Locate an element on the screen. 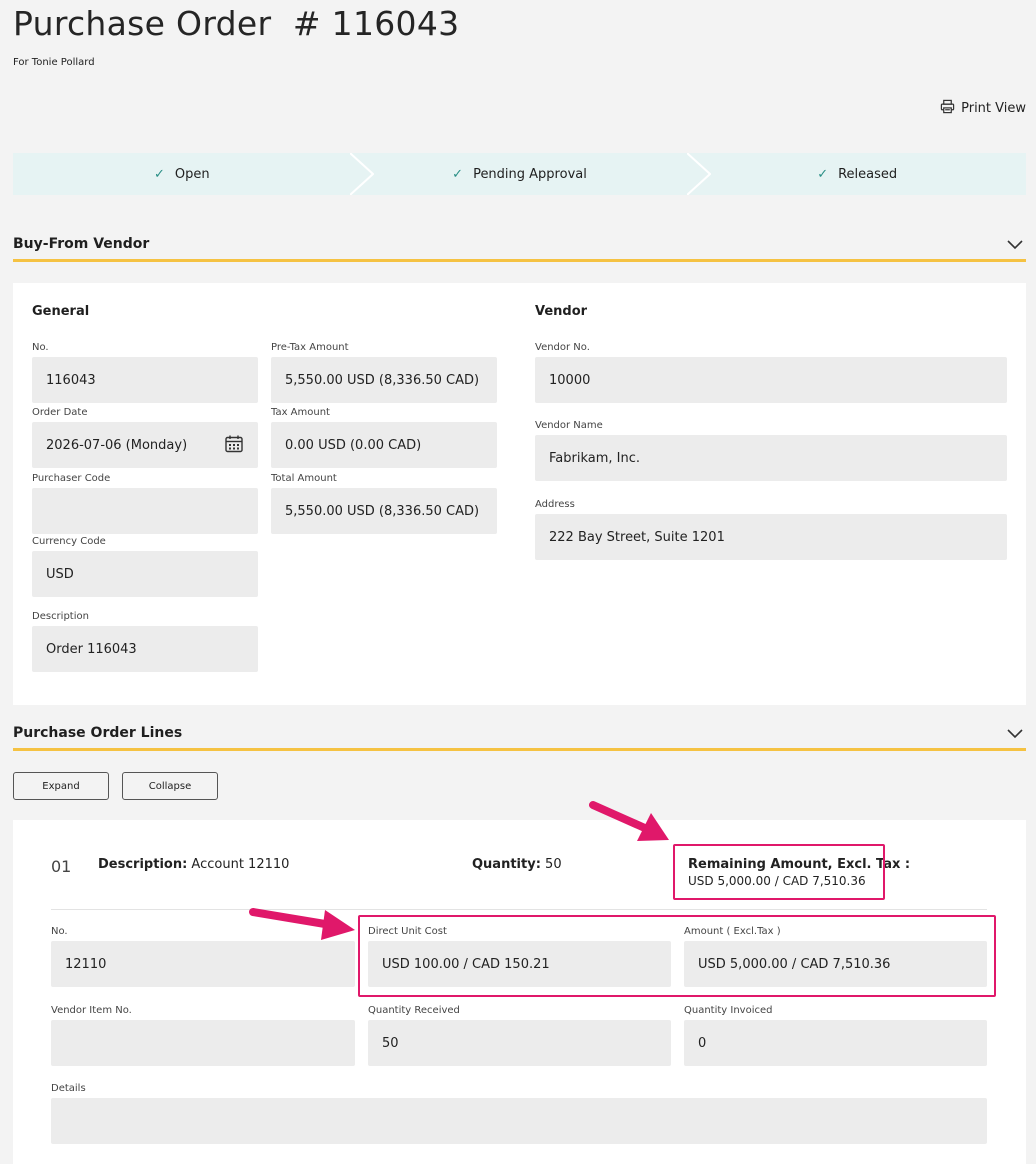 This screenshot has height=1164, width=1036. print-view-button: Print View is located at coordinates (983, 108).